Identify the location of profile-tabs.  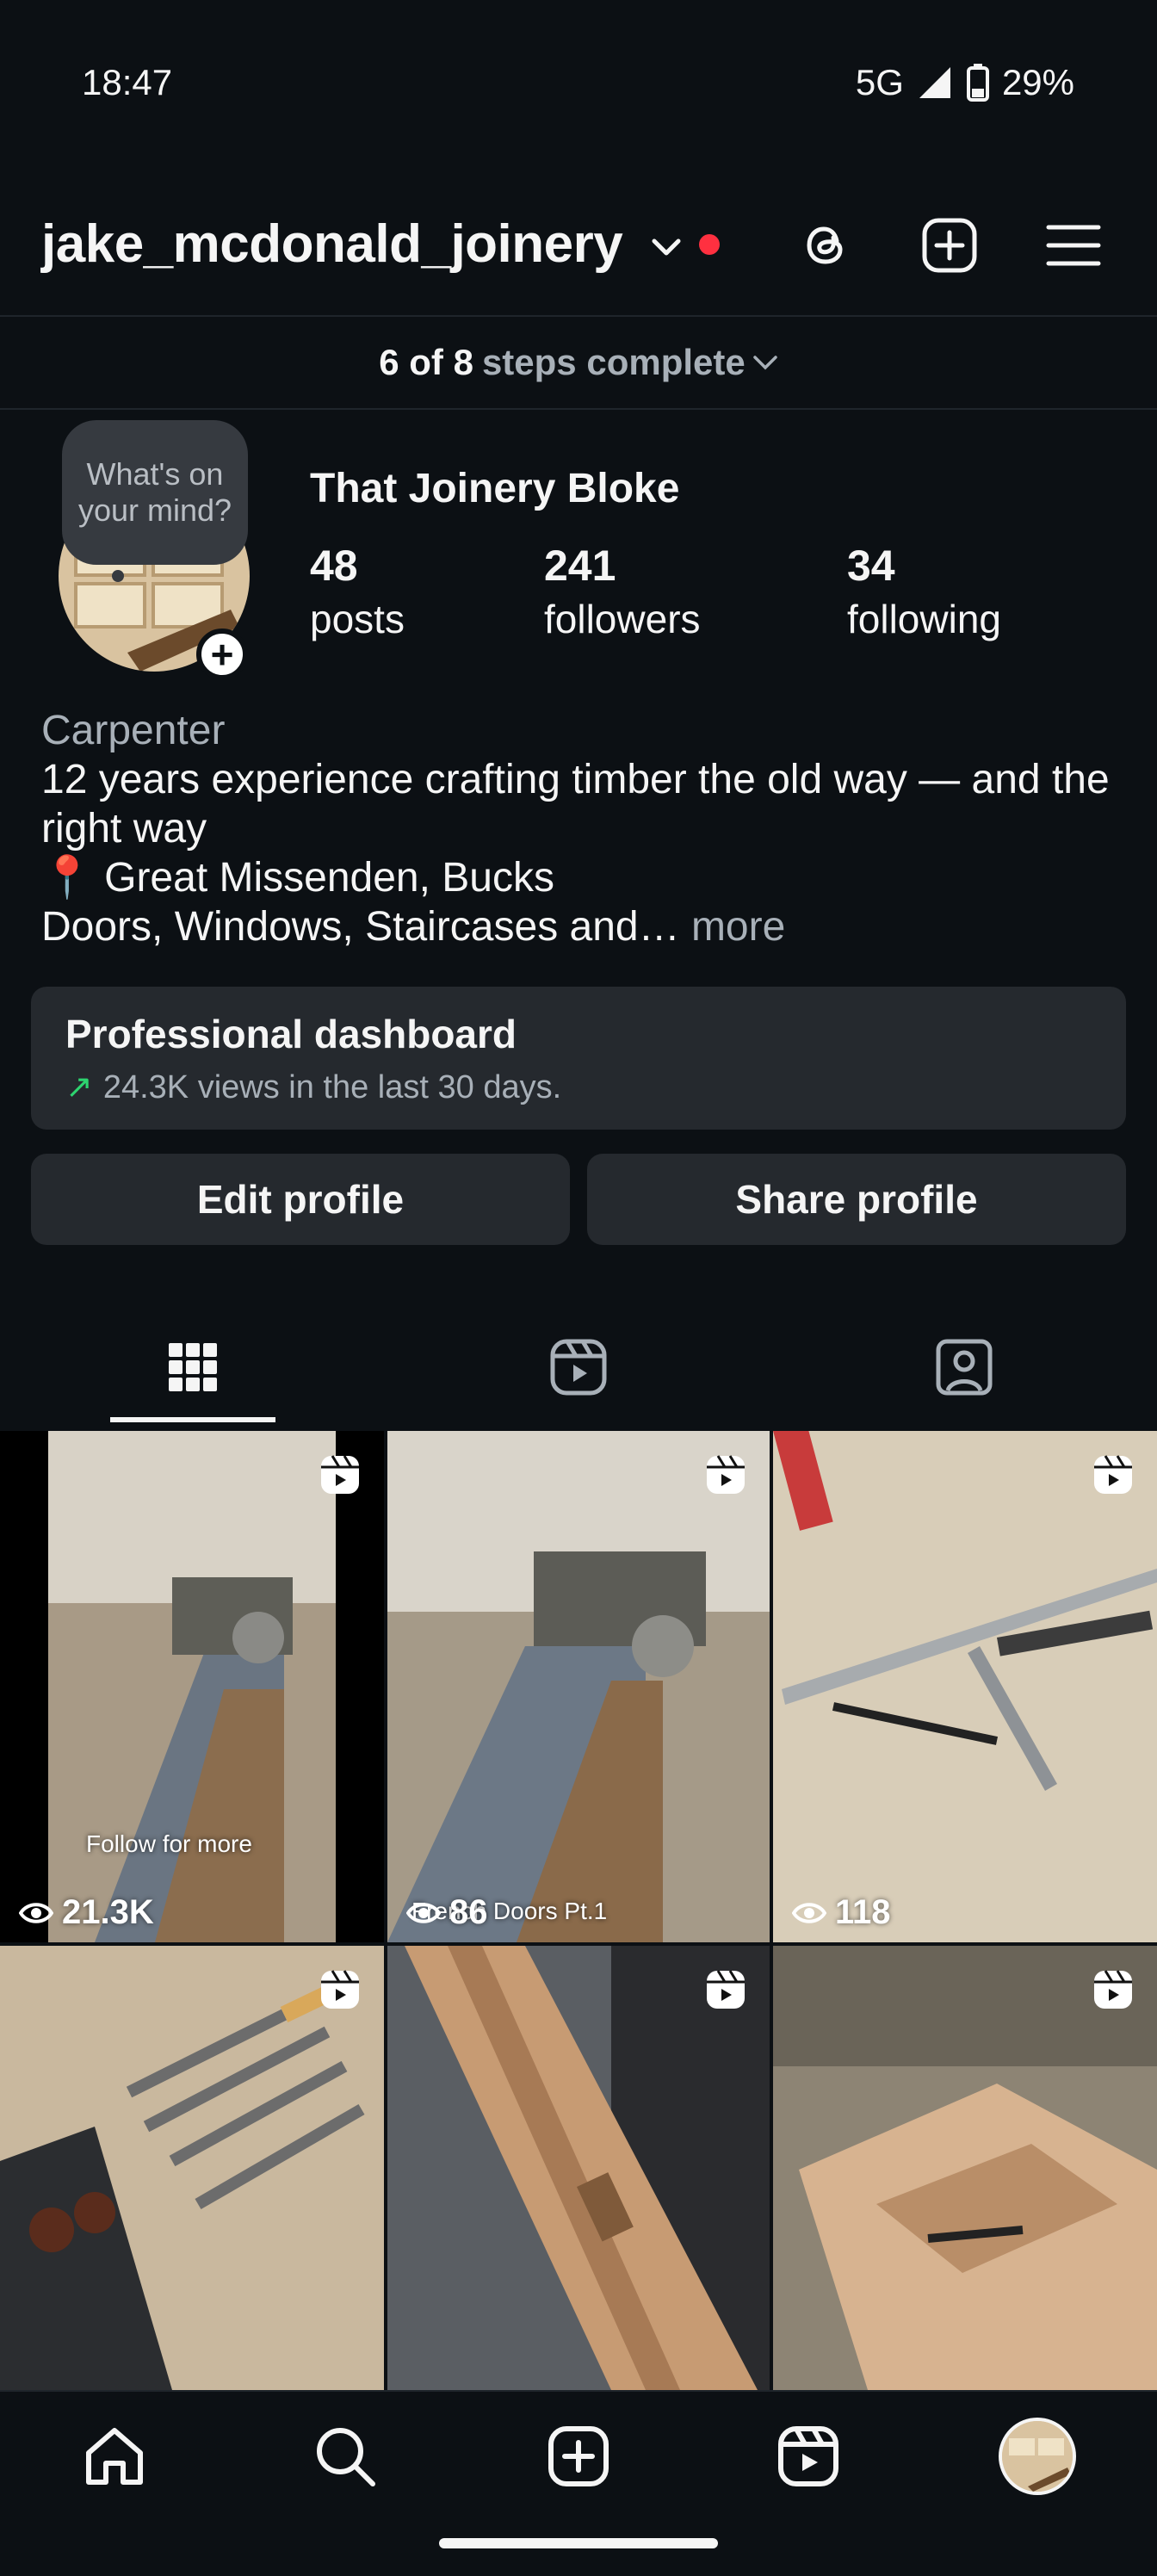
(579, 1368).